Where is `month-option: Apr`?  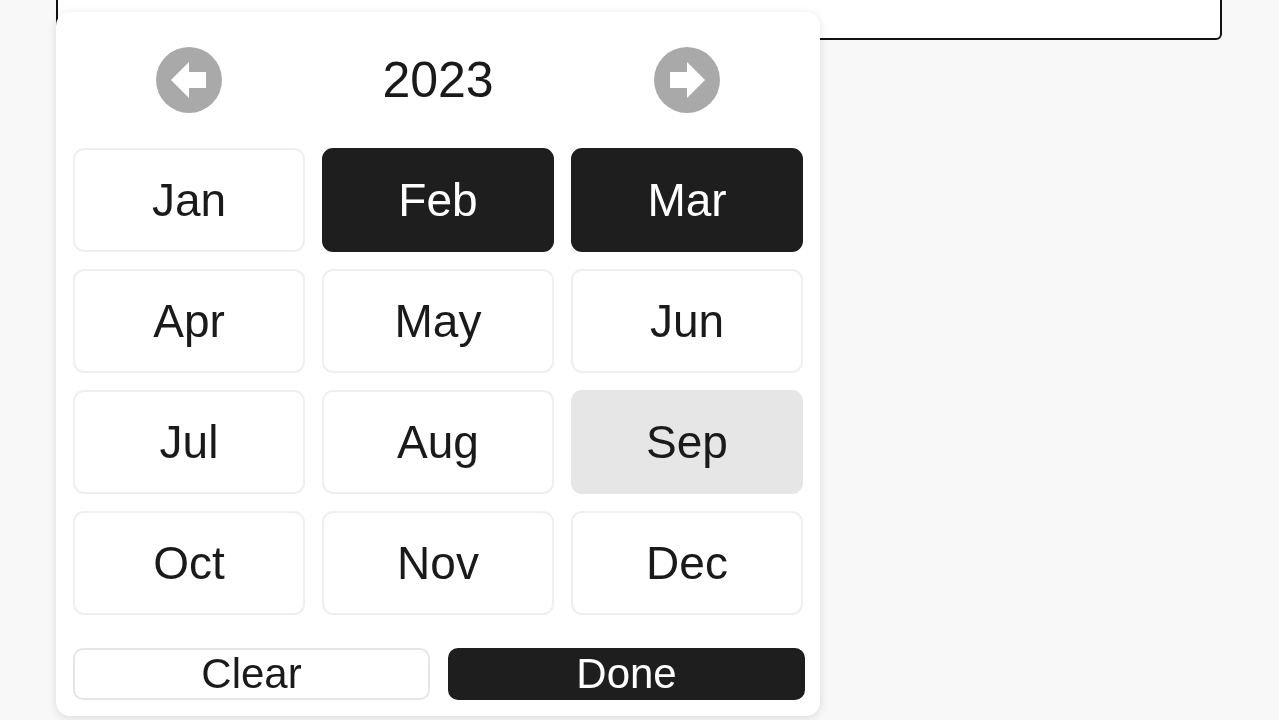 month-option: Apr is located at coordinates (189, 321).